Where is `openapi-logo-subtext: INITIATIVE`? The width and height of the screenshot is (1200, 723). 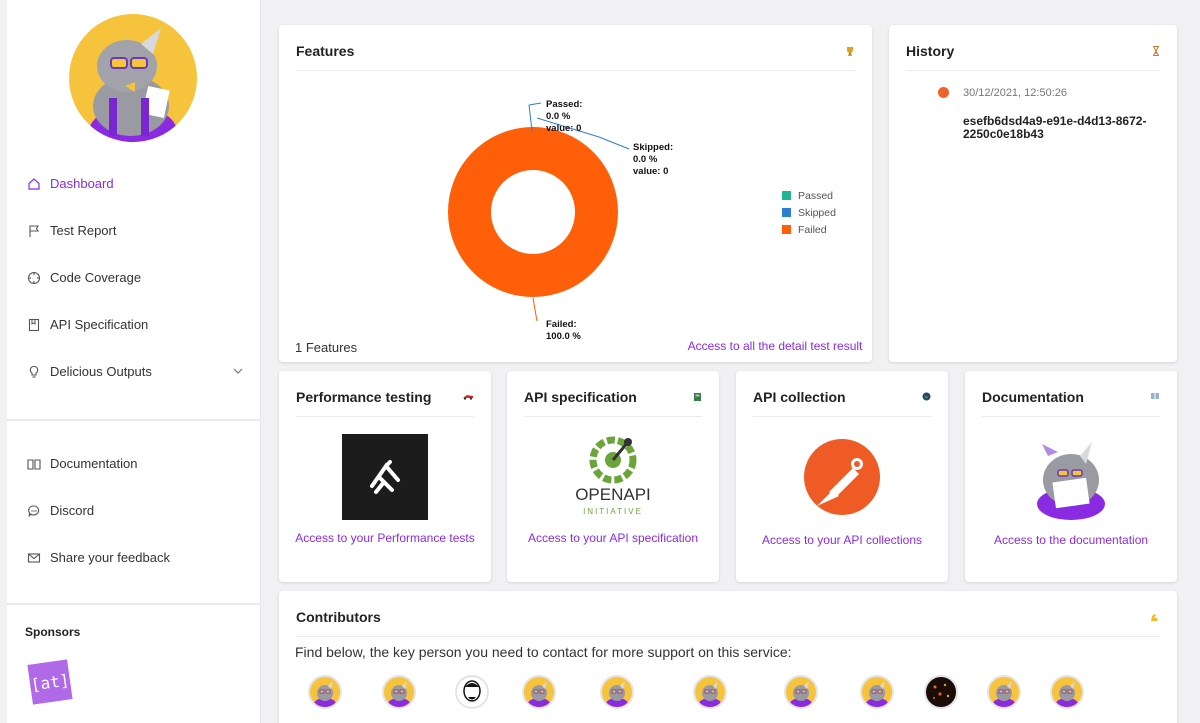 openapi-logo-subtext: INITIATIVE is located at coordinates (613, 511).